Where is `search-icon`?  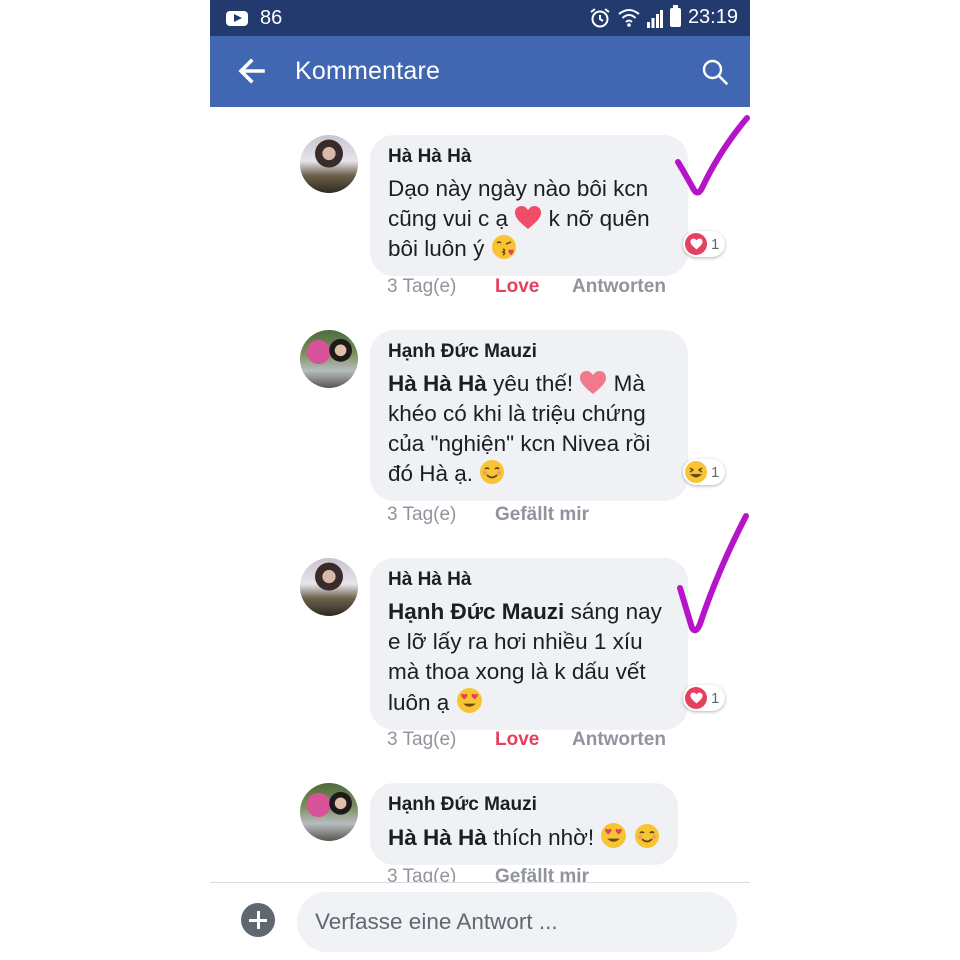 search-icon is located at coordinates (715, 72).